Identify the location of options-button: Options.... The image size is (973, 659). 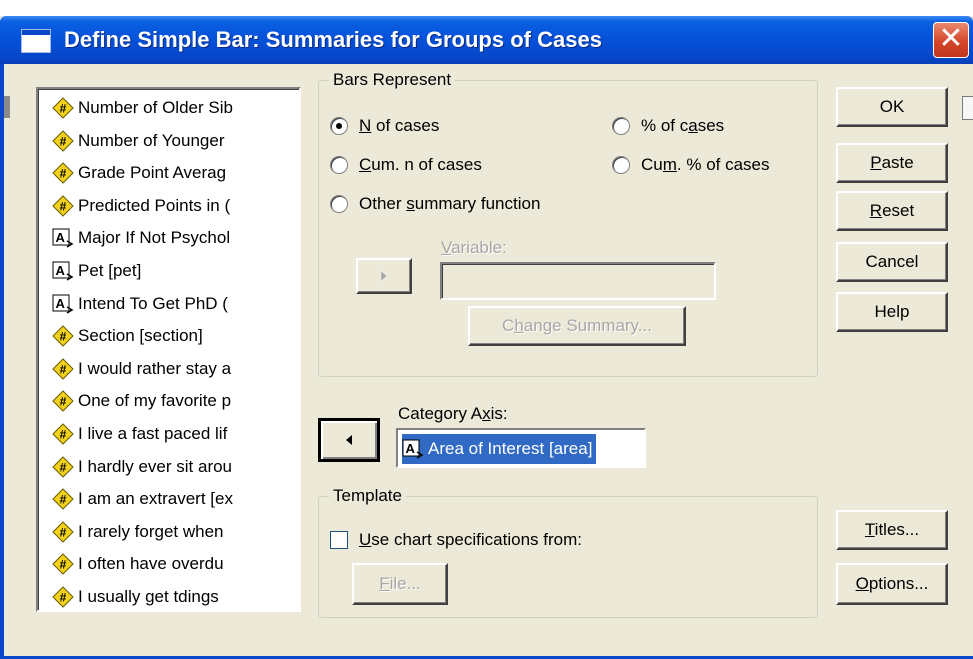
(892, 584).